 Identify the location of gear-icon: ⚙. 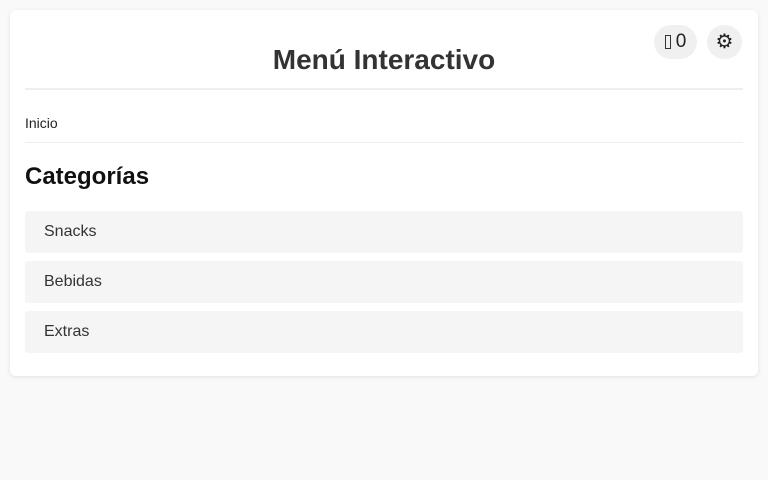
(724, 42).